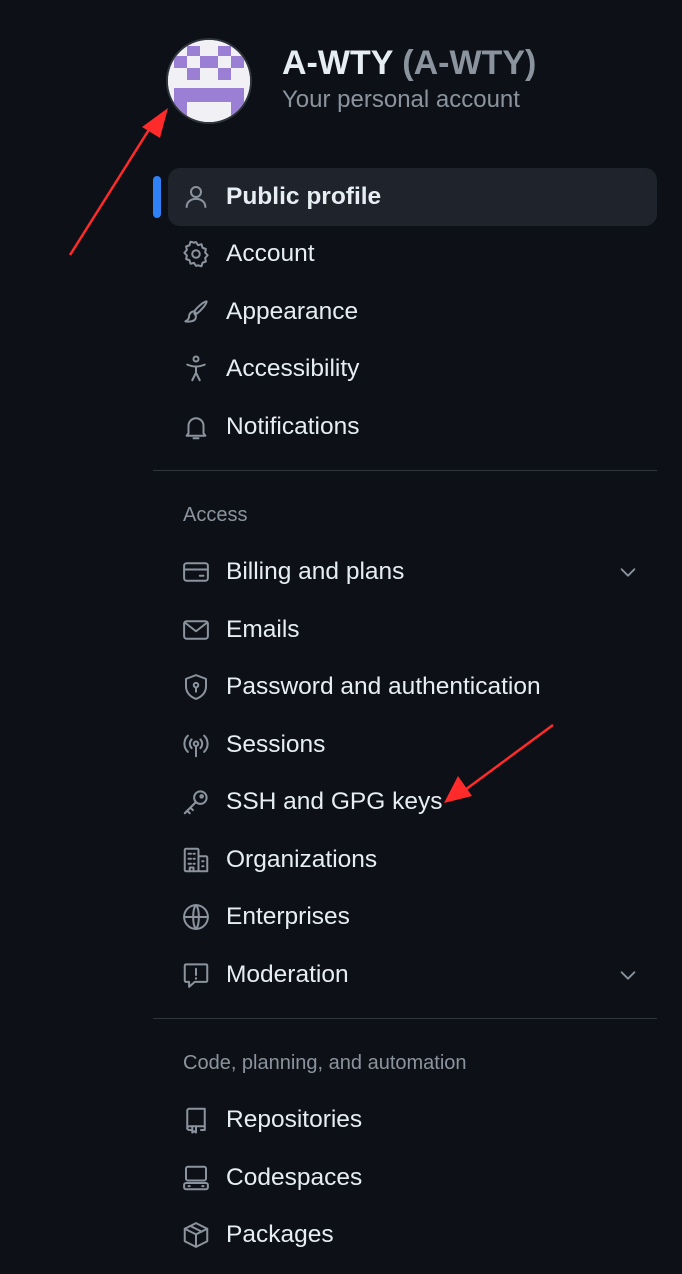  I want to click on account-header: A-WTY (A-WTY) Your personal account, so click(351, 81).